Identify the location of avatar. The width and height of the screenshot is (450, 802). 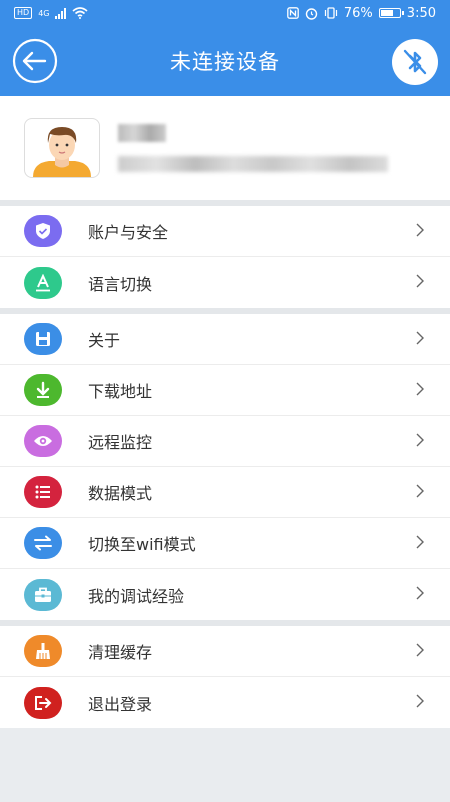
(62, 148).